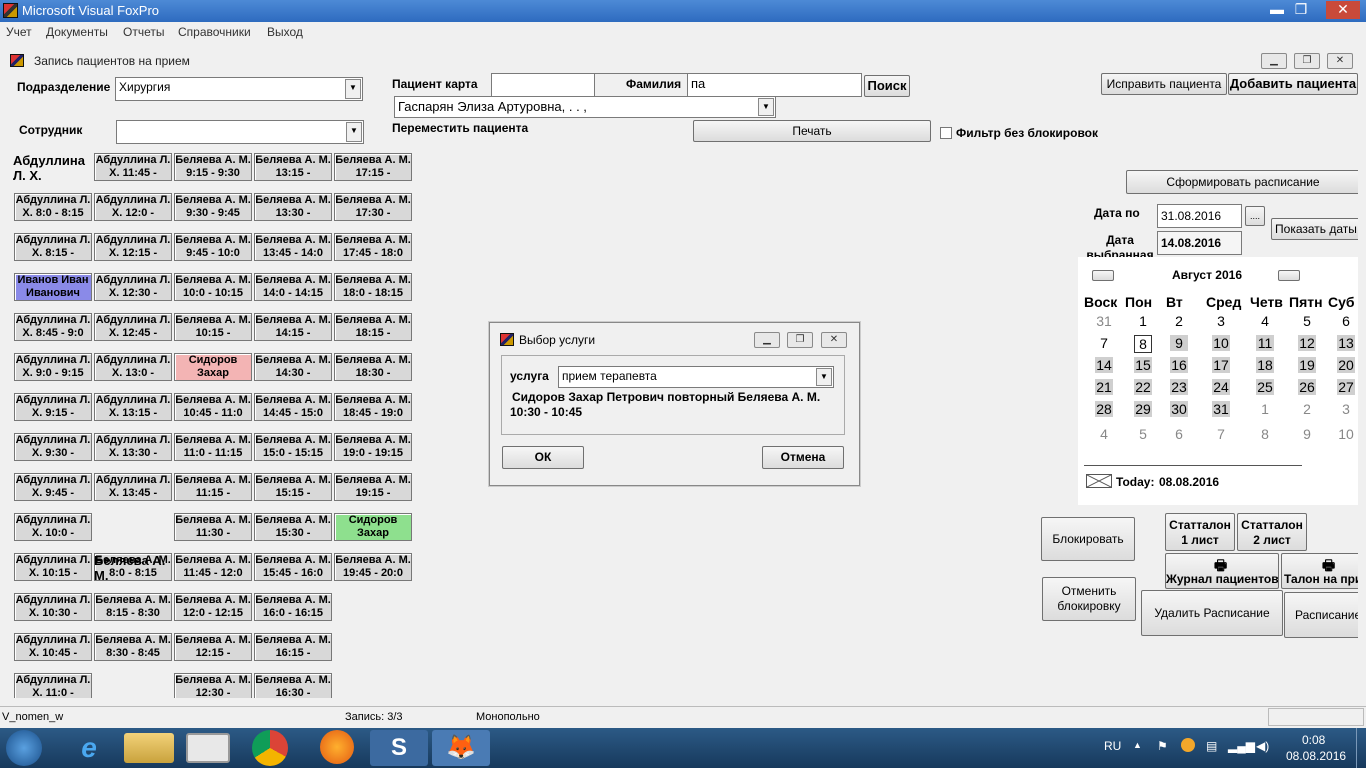 This screenshot has height=768, width=1366. What do you see at coordinates (213, 685) in the screenshot?
I see `schedule-slot: Беляева А. М. 12:30 -` at bounding box center [213, 685].